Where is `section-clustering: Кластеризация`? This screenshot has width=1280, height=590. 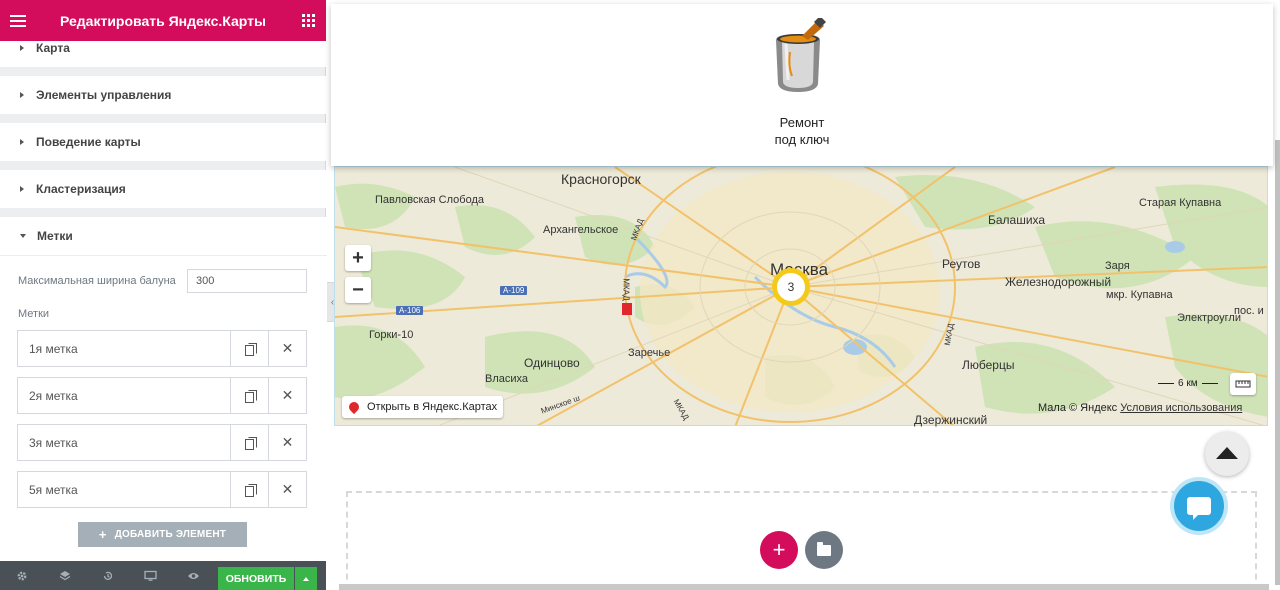 section-clustering: Кластеризация is located at coordinates (163, 189).